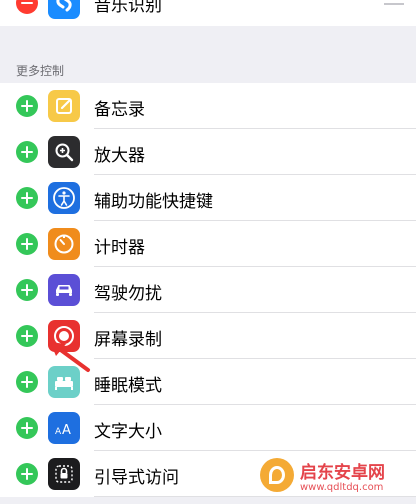 This screenshot has width=416, height=504. What do you see at coordinates (64, 336) in the screenshot?
I see `screen-record-icon` at bounding box center [64, 336].